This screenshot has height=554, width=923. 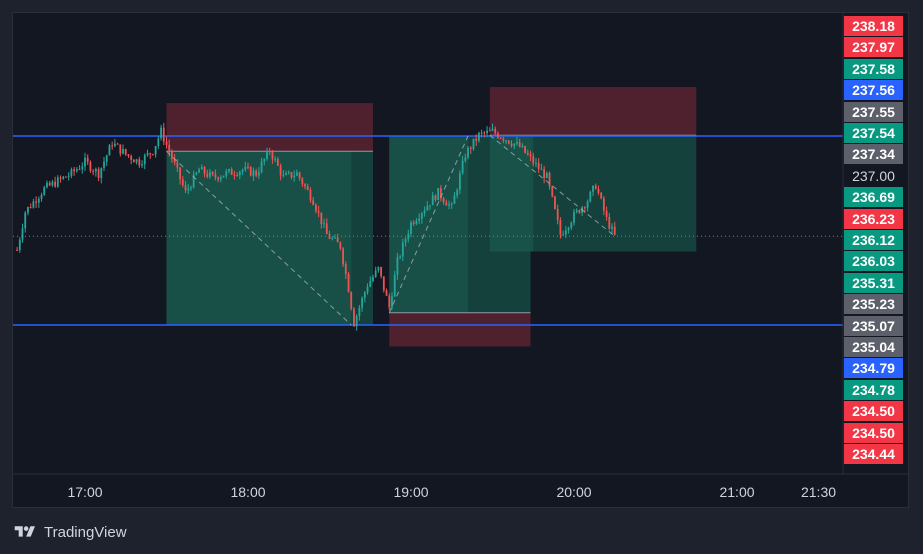 I want to click on price-tag-10: 236.23, so click(x=873, y=218).